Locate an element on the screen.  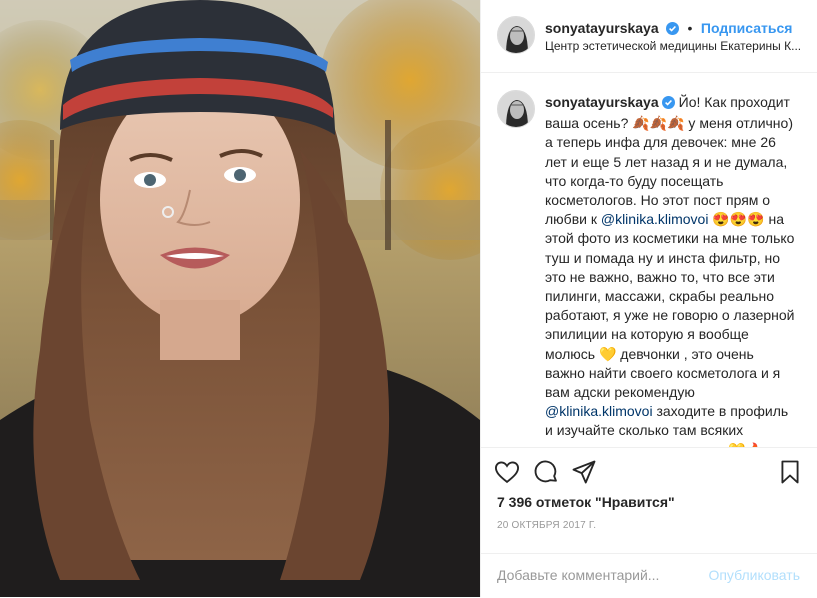
comment-row: Опубликовать is located at coordinates (649, 575).